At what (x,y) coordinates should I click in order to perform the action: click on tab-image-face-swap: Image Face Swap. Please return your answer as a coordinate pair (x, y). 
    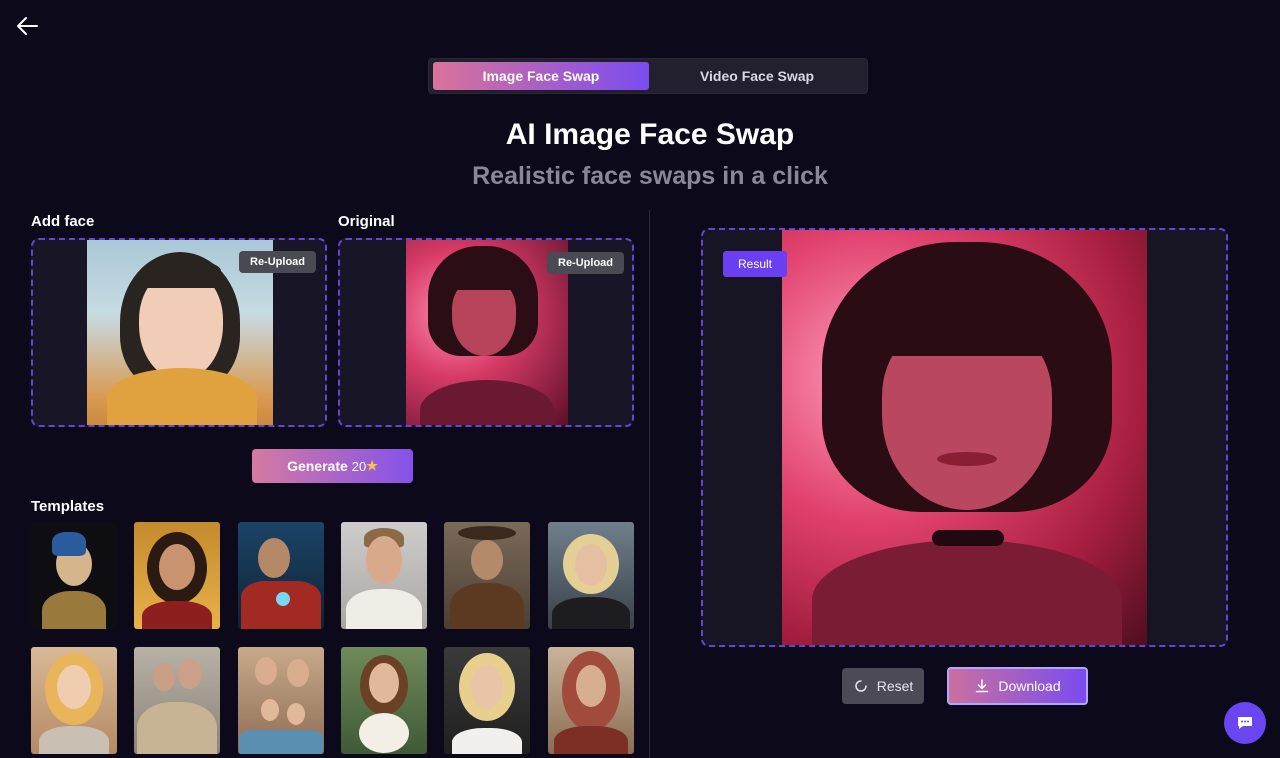
    Looking at the image, I should click on (541, 76).